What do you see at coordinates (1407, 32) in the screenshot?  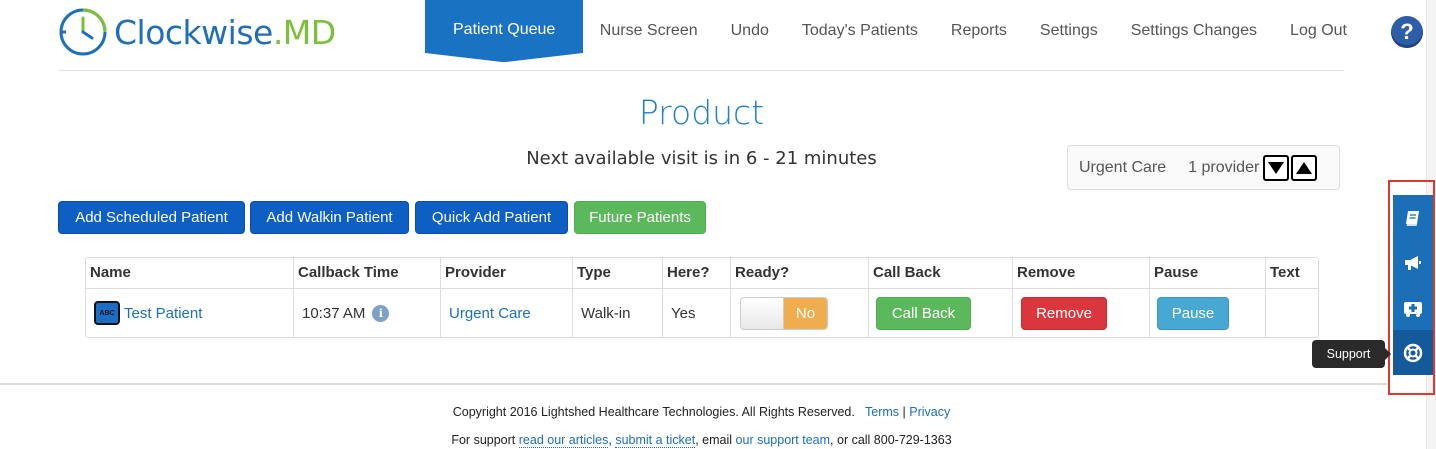 I see `help-icon: ?` at bounding box center [1407, 32].